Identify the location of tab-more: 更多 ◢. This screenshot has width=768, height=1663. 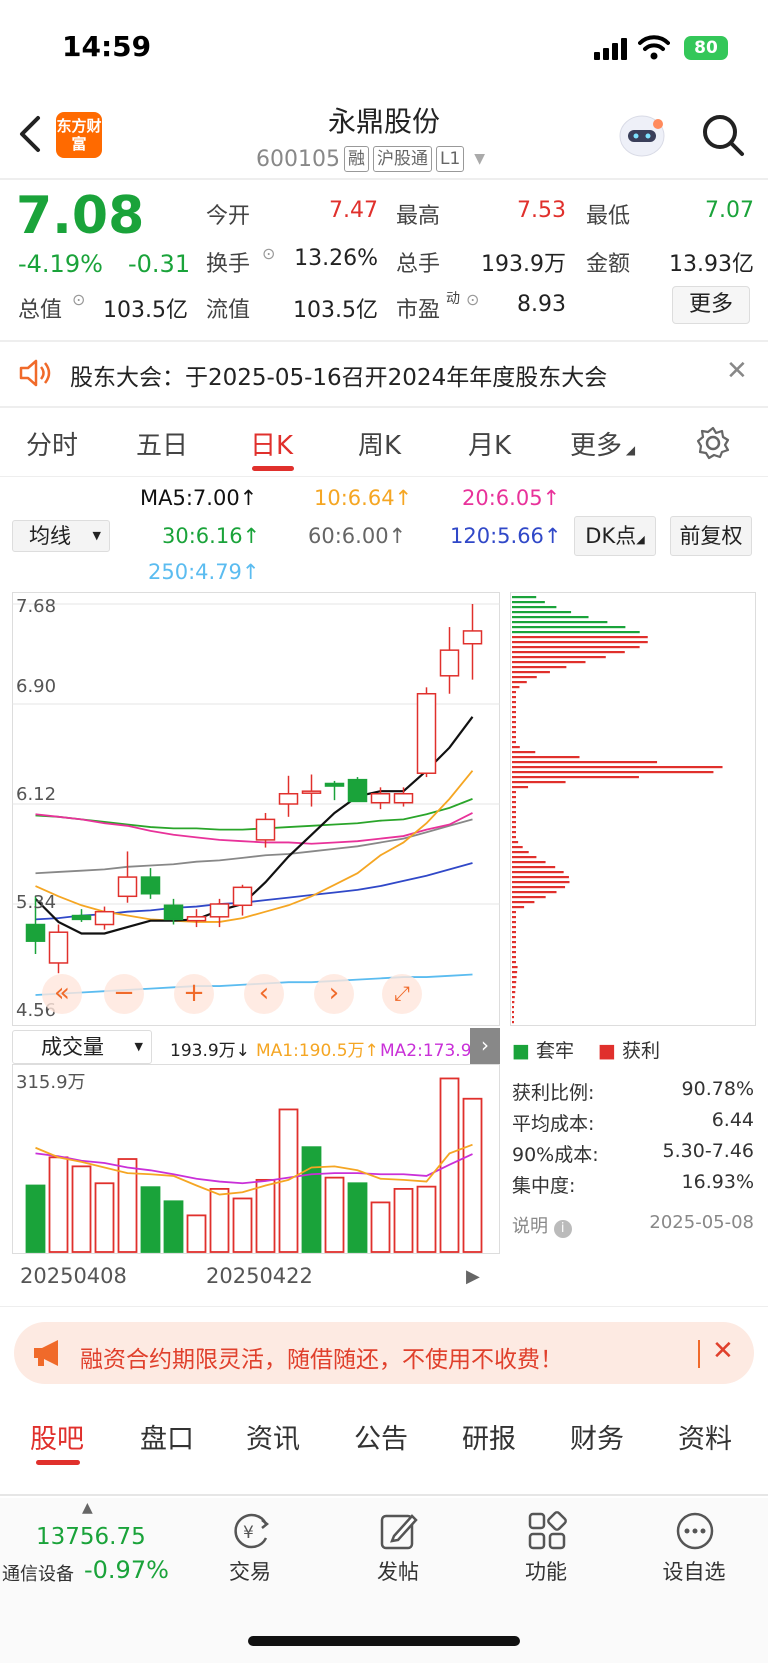
(602, 443).